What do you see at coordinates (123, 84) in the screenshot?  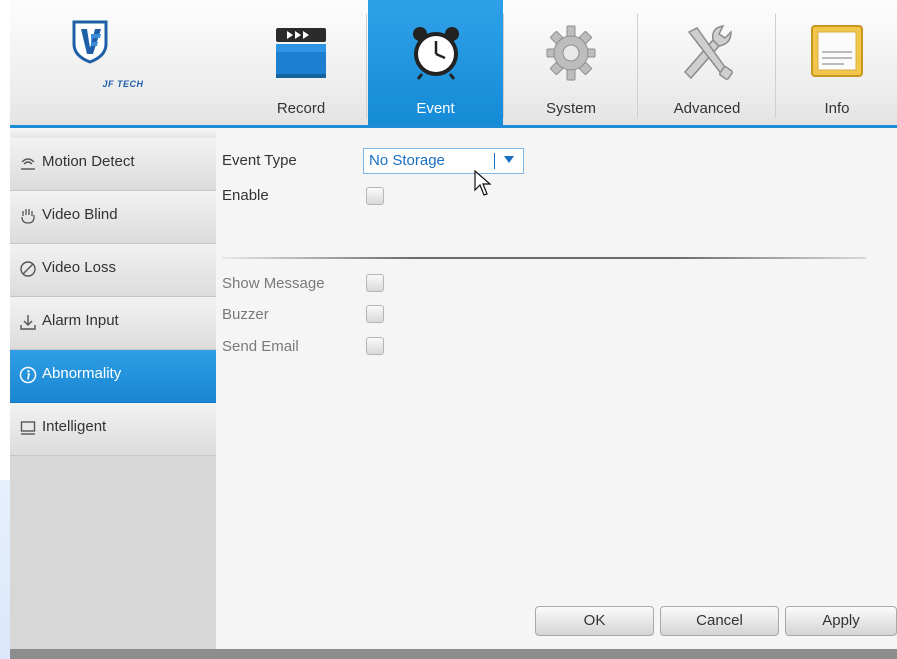 I see `brand-logo-text: JF TECH` at bounding box center [123, 84].